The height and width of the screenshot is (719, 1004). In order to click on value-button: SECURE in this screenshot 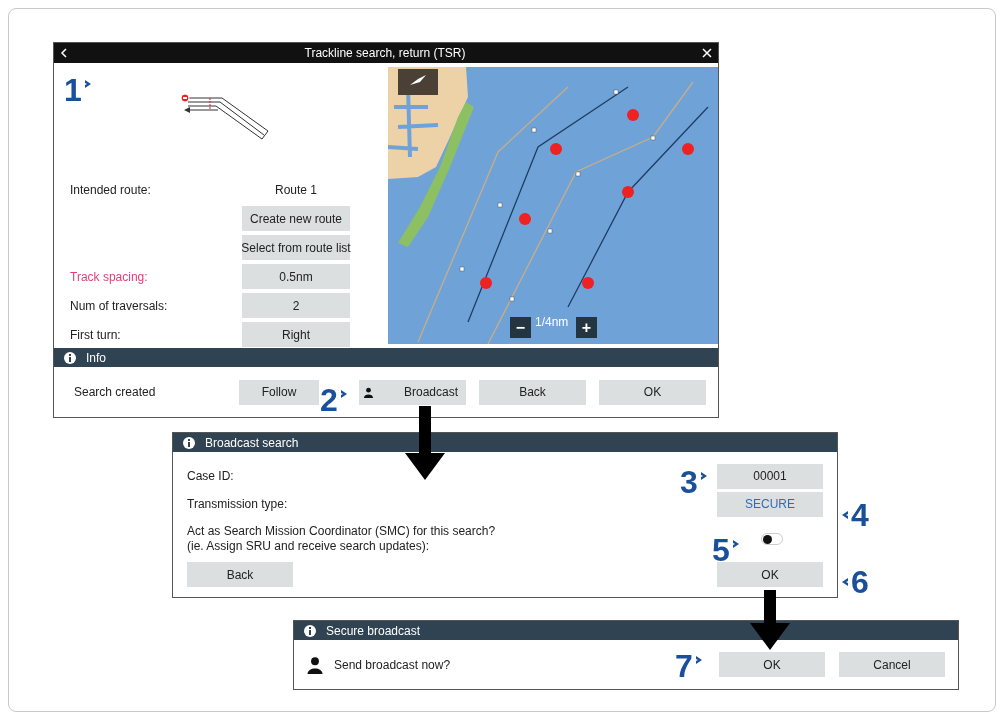, I will do `click(770, 504)`.